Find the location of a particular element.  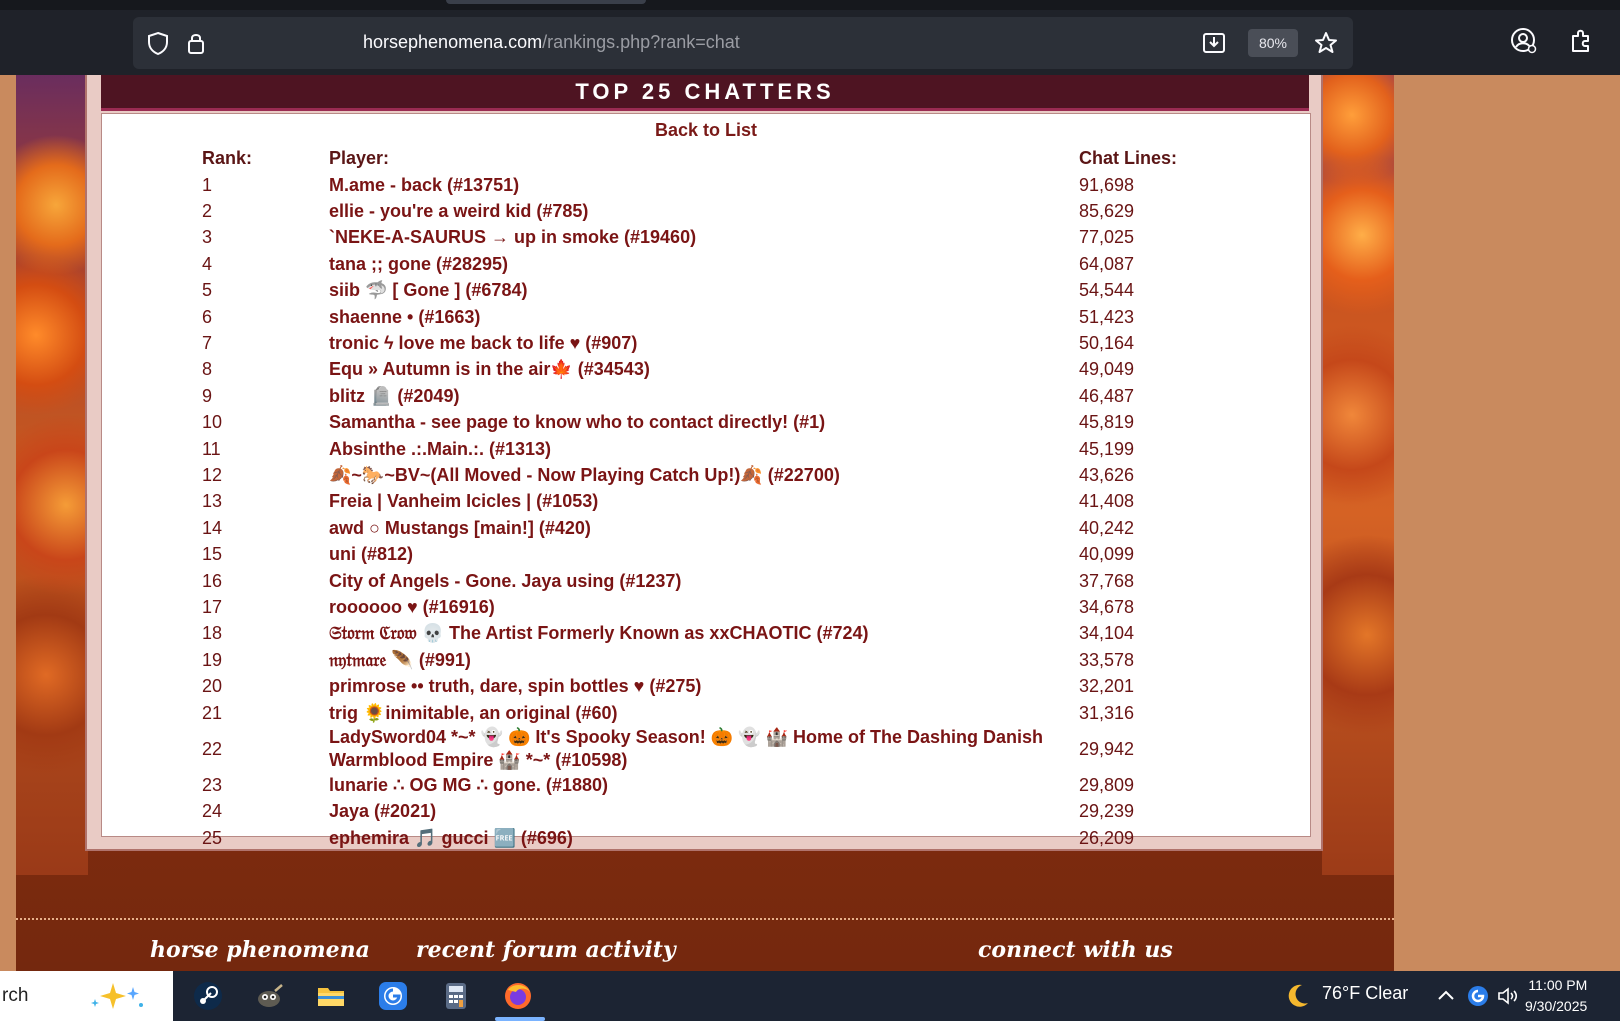

tab-strip is located at coordinates (810, 5).